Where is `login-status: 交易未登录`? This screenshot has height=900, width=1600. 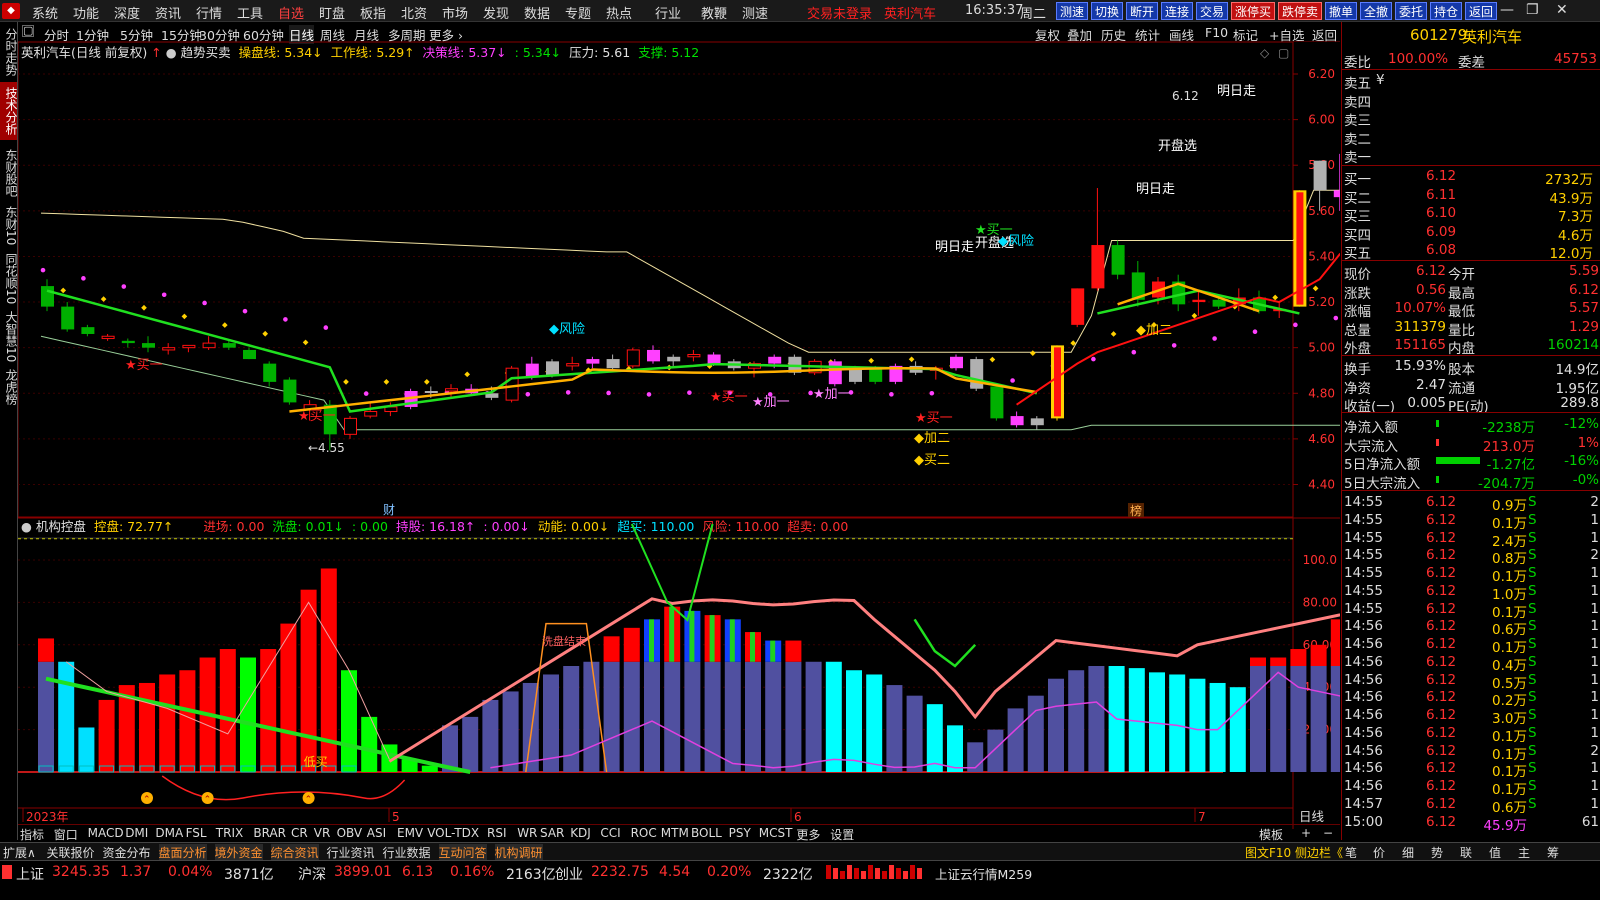
login-status: 交易未登录 is located at coordinates (839, 12).